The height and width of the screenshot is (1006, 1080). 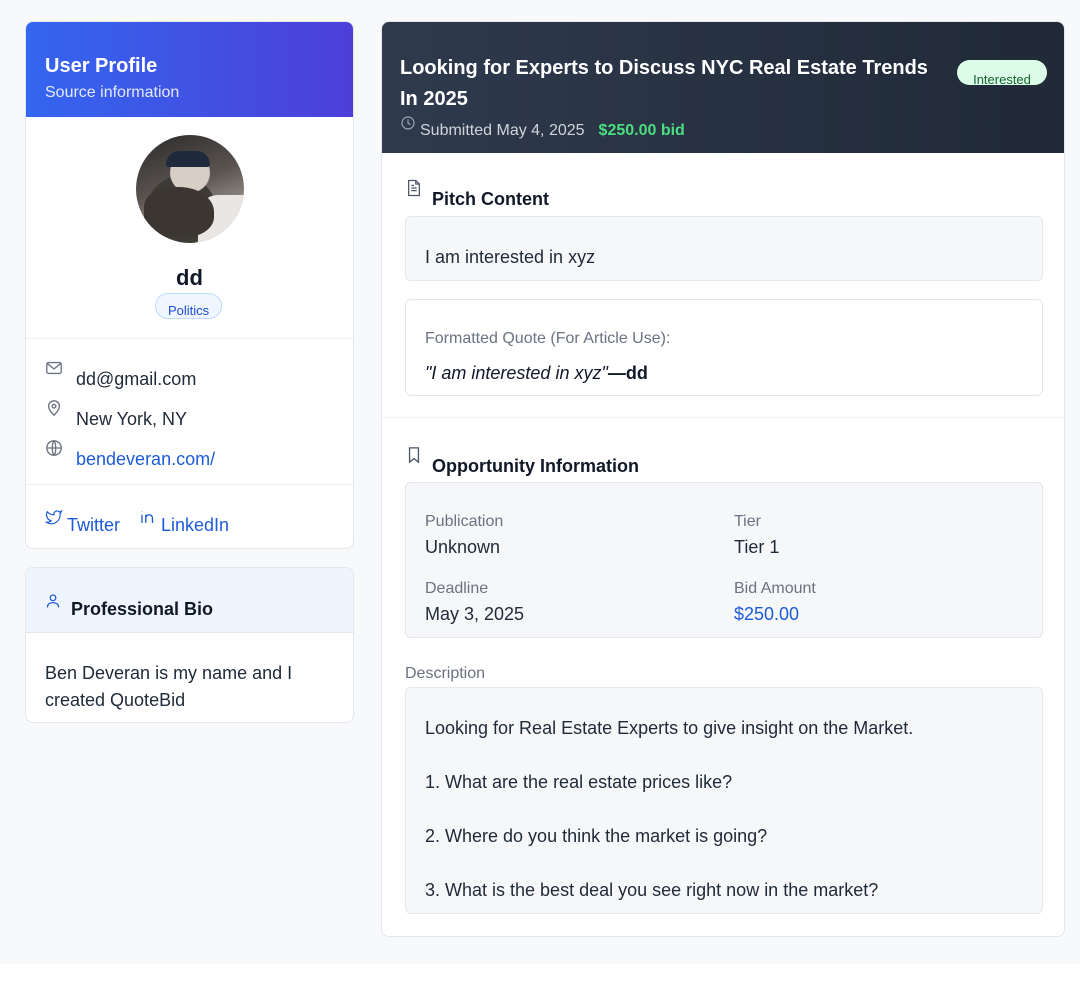 What do you see at coordinates (414, 188) in the screenshot?
I see `document-icon` at bounding box center [414, 188].